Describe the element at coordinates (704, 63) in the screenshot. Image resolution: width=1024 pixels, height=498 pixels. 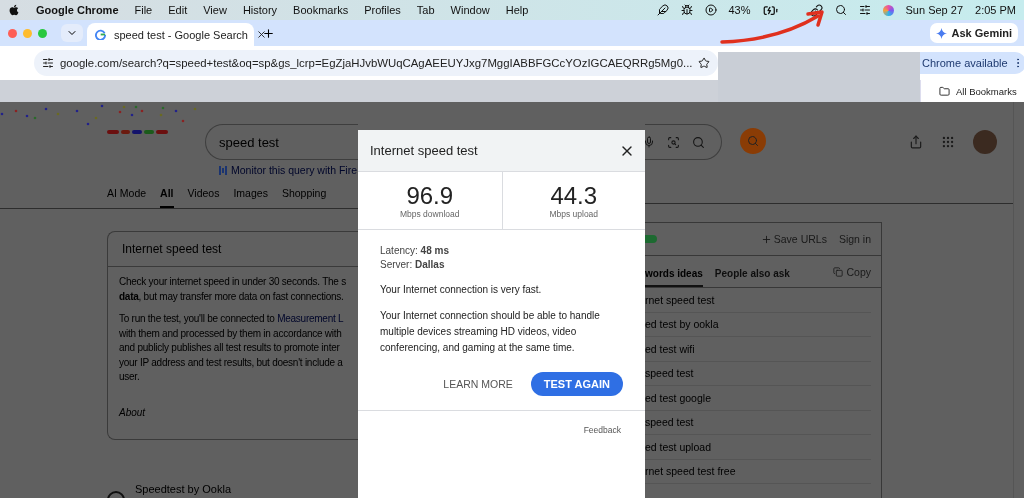
I see `bookmark-star-icon` at that location.